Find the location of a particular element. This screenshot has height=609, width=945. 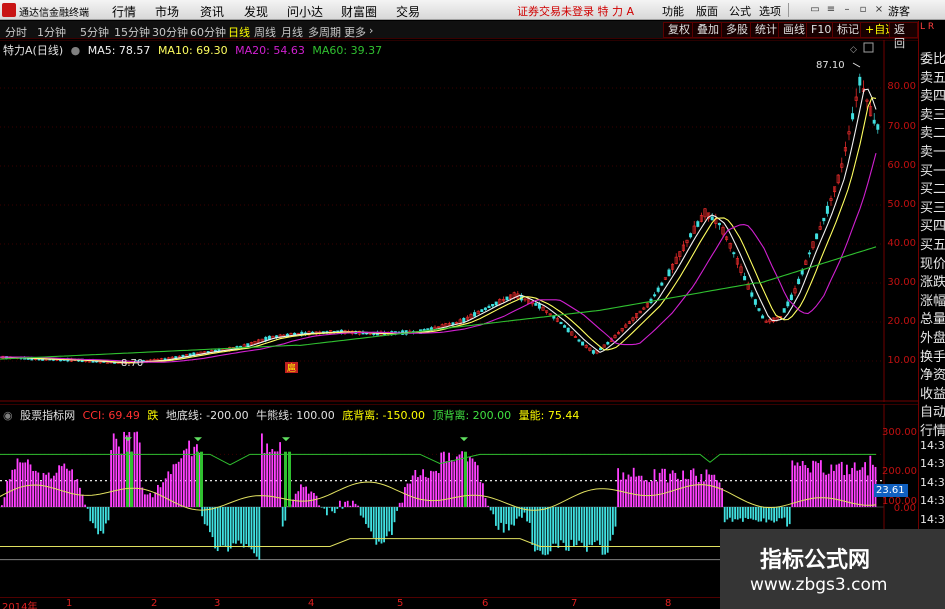

menu-item-layout: 版面 is located at coordinates (707, 11).